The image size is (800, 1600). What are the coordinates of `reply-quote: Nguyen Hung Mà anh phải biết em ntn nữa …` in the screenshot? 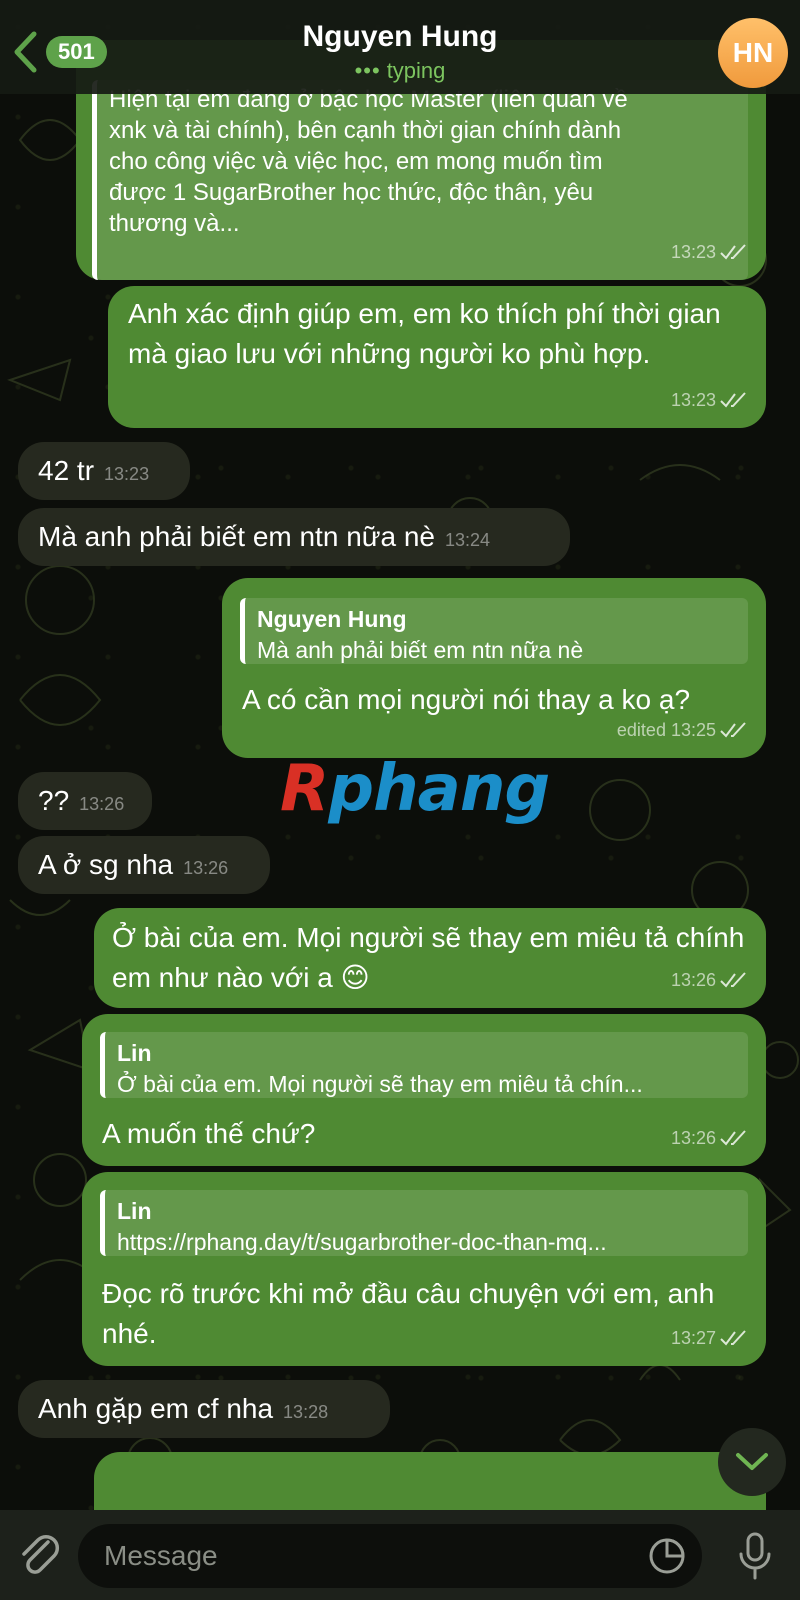 It's located at (494, 631).